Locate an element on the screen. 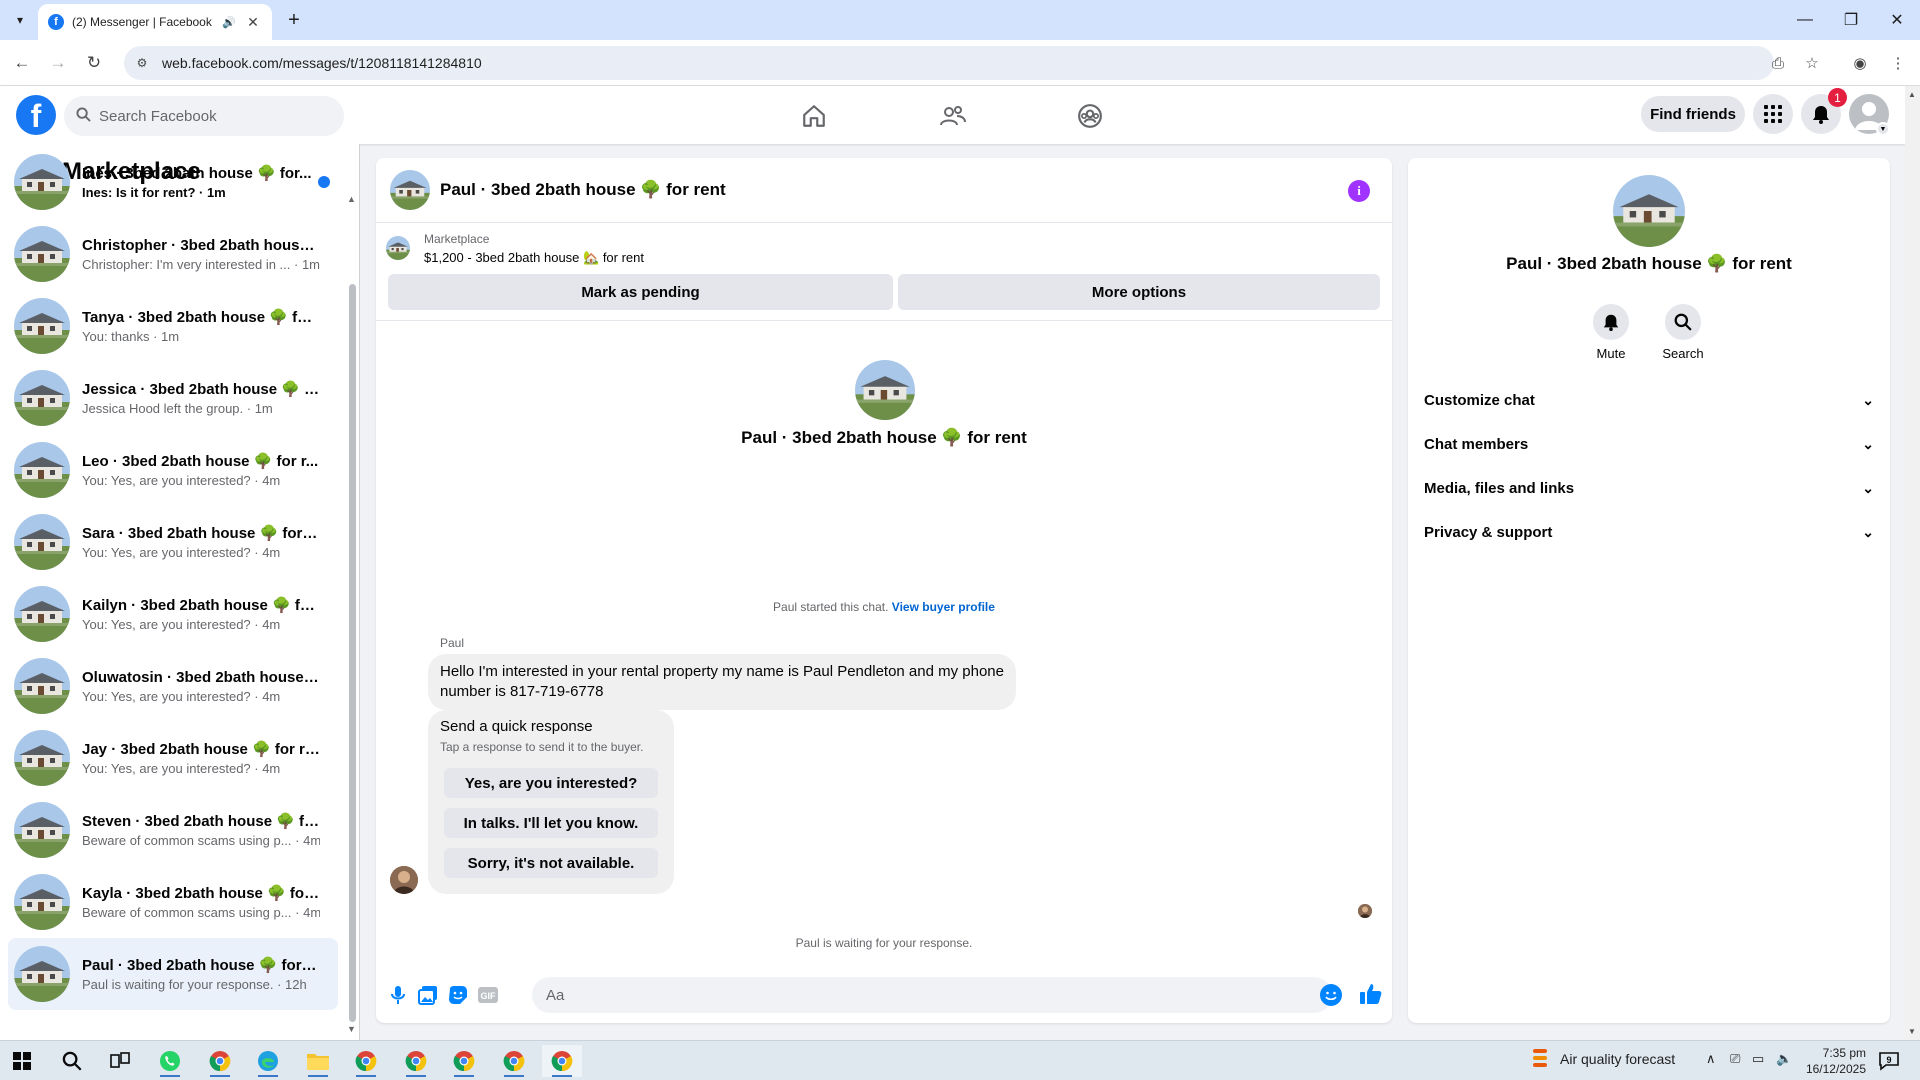  customize-chat-section: Customize chat ⌄ is located at coordinates (1649, 400).